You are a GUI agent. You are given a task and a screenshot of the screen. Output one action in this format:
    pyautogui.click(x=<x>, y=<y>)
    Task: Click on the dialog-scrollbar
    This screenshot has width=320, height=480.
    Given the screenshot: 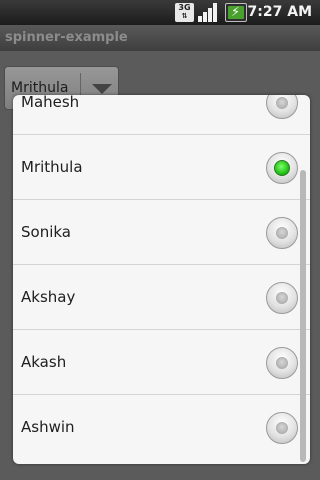 What is the action you would take?
    pyautogui.click(x=303, y=316)
    